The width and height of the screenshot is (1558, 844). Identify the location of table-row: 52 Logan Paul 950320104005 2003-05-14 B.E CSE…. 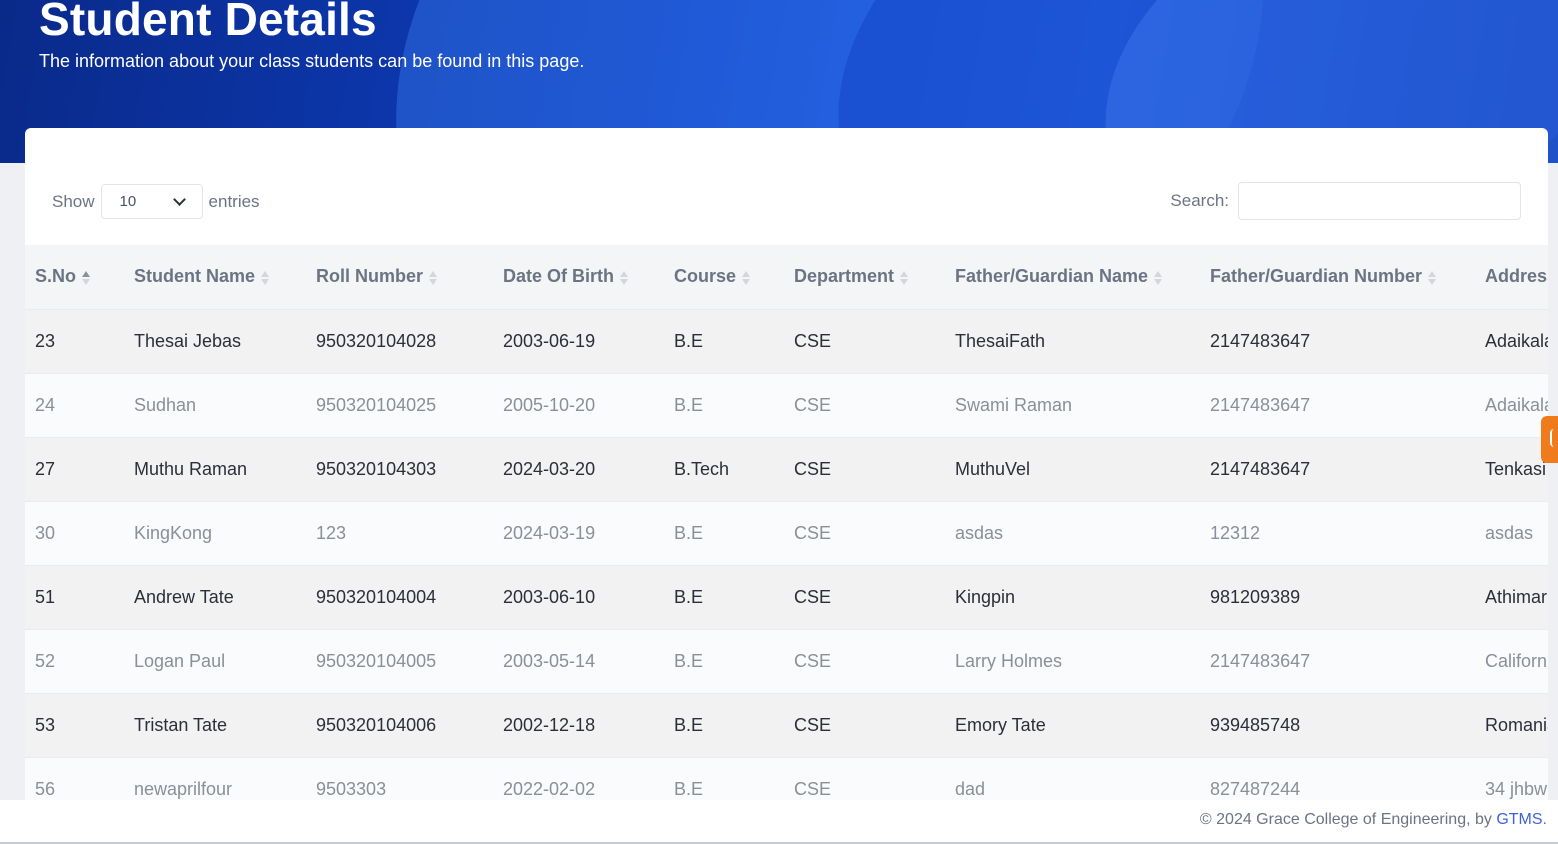
(786, 660).